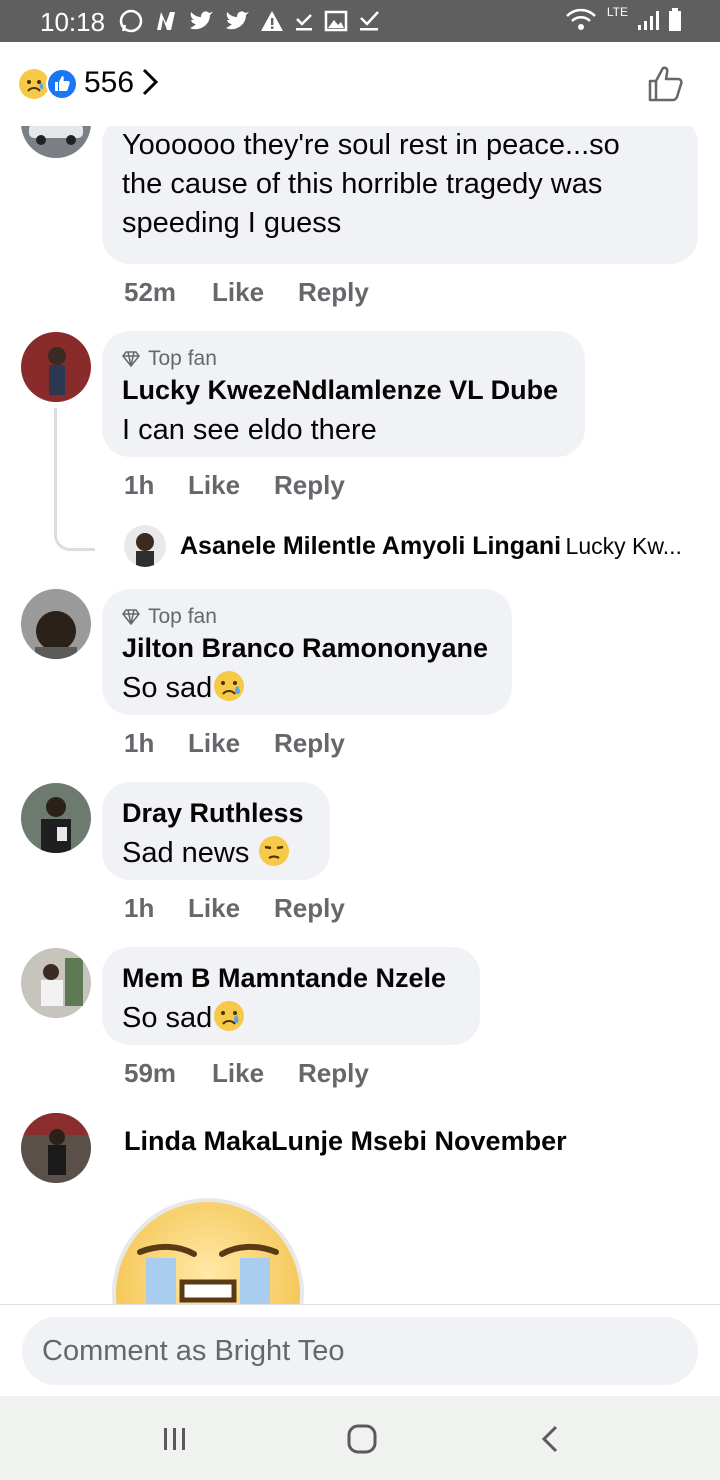 The image size is (720, 1480). Describe the element at coordinates (305, 648) in the screenshot. I see `comment-author: Jilton Branco Ramononyane` at that location.